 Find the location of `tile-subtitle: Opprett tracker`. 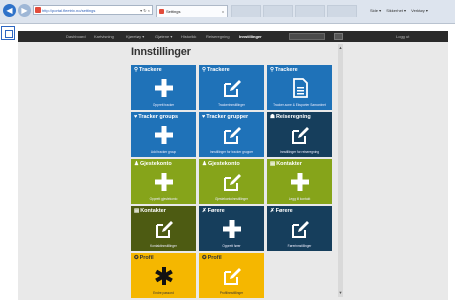

tile-subtitle: Opprett tracker is located at coordinates (163, 105).